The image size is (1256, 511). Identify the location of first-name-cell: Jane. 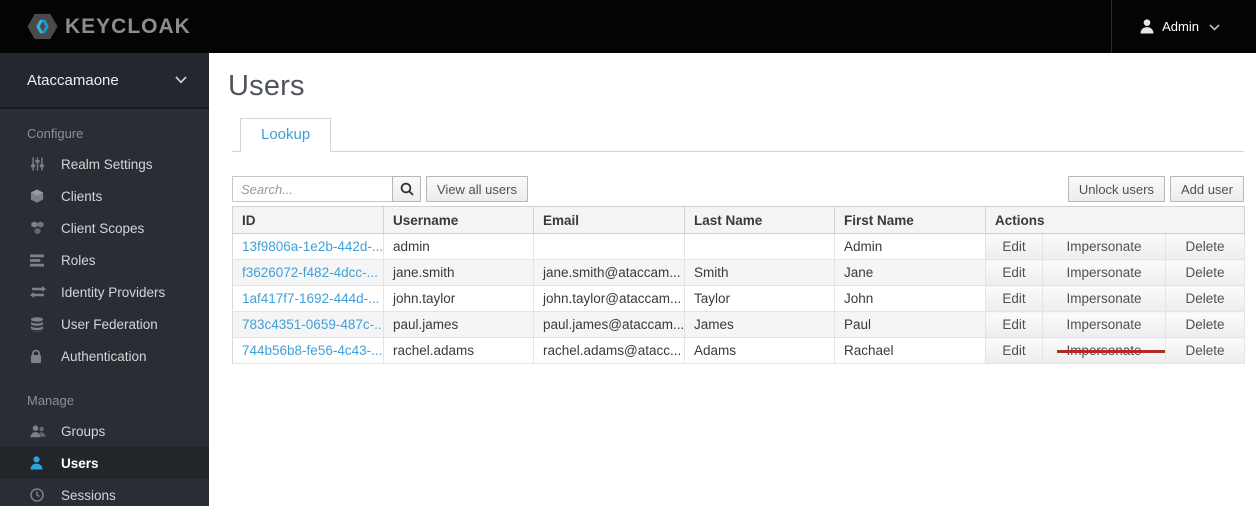
(910, 272).